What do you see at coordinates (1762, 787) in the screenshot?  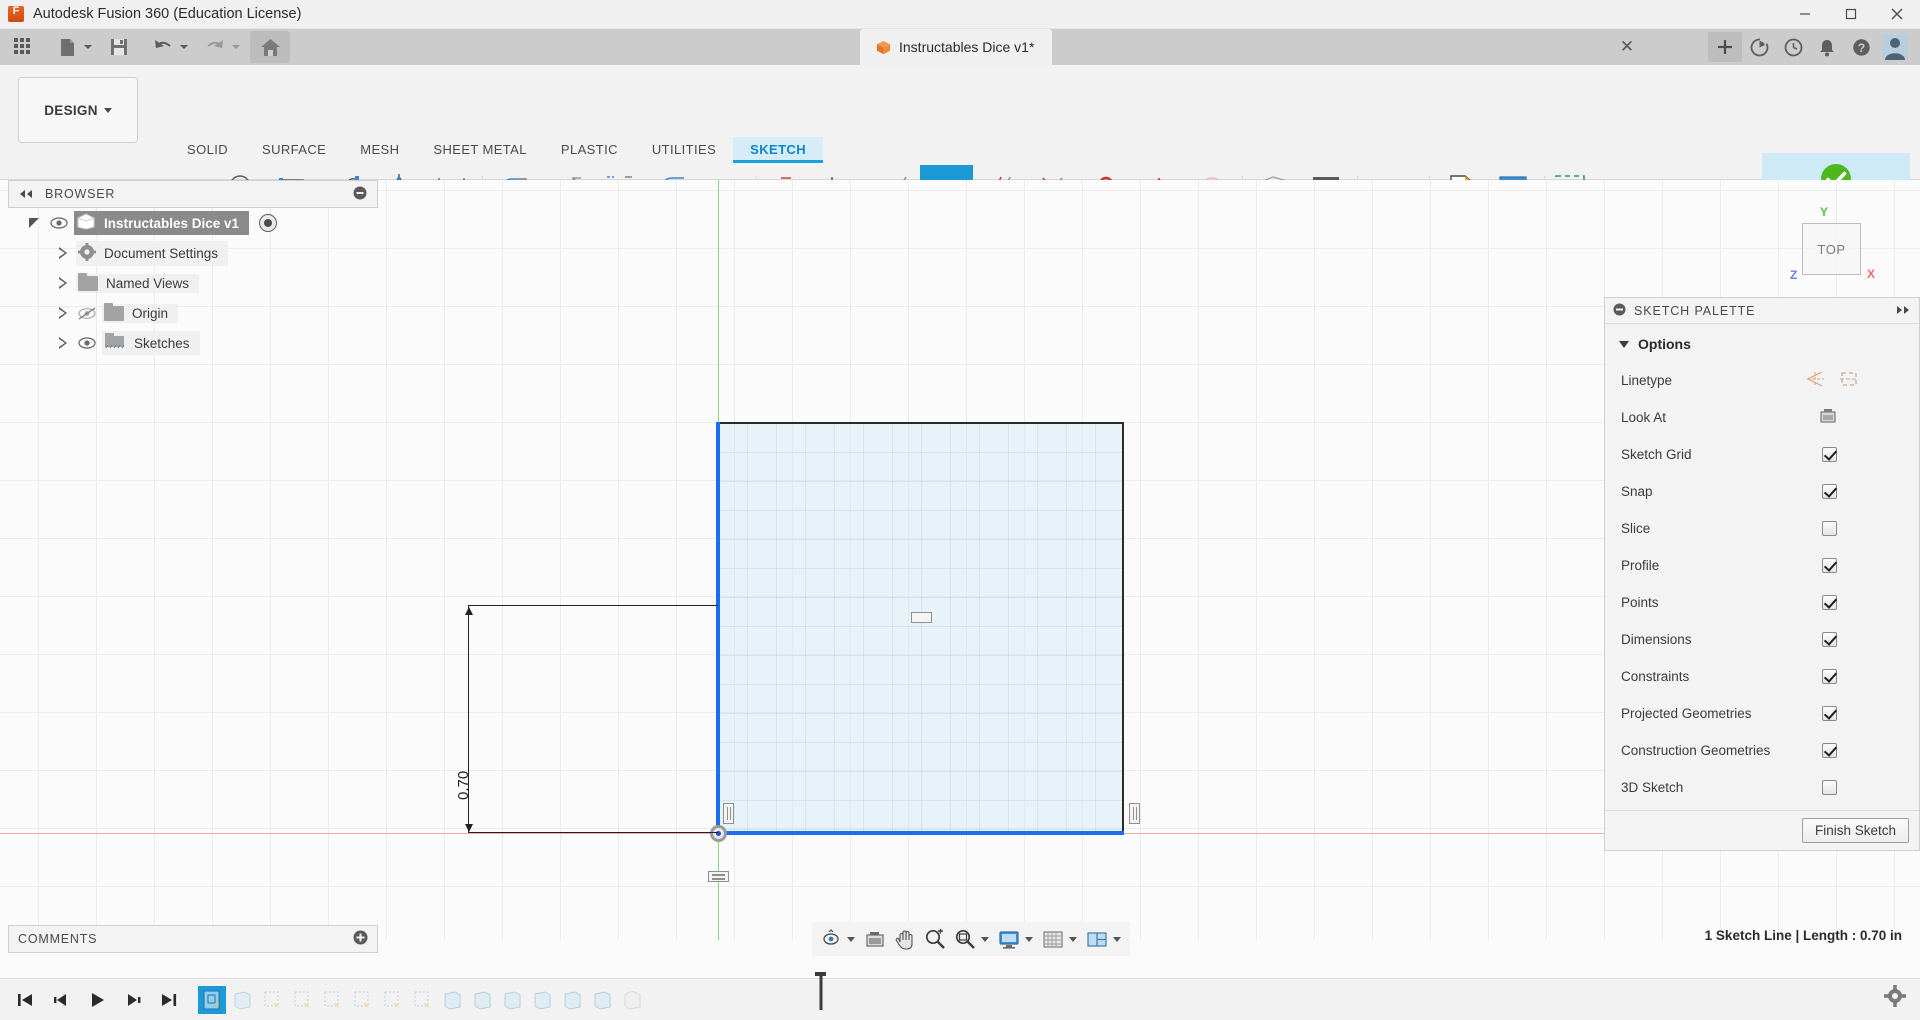 I see `palette-row-3d-sketch: 3D Sketch` at bounding box center [1762, 787].